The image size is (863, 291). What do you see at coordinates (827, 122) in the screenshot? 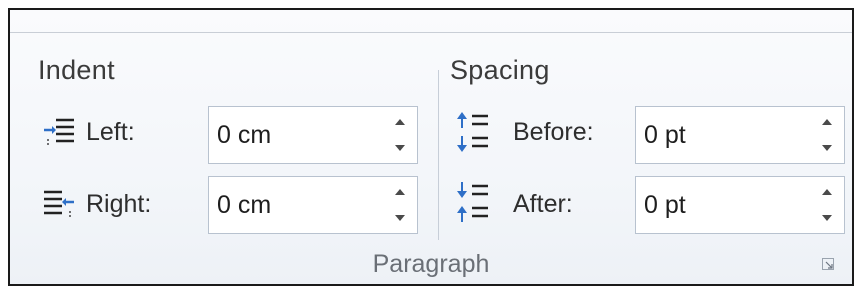
I see `space-before-up-arrow` at bounding box center [827, 122].